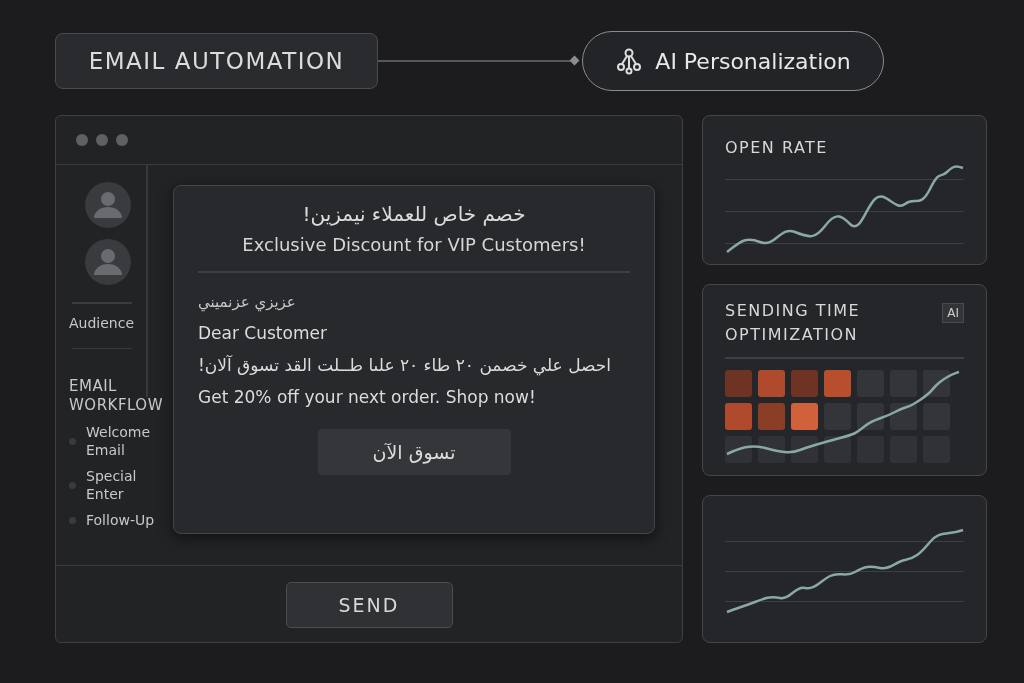 The image size is (1024, 683). What do you see at coordinates (122, 520) in the screenshot?
I see `workflow-step: Follow-Up` at bounding box center [122, 520].